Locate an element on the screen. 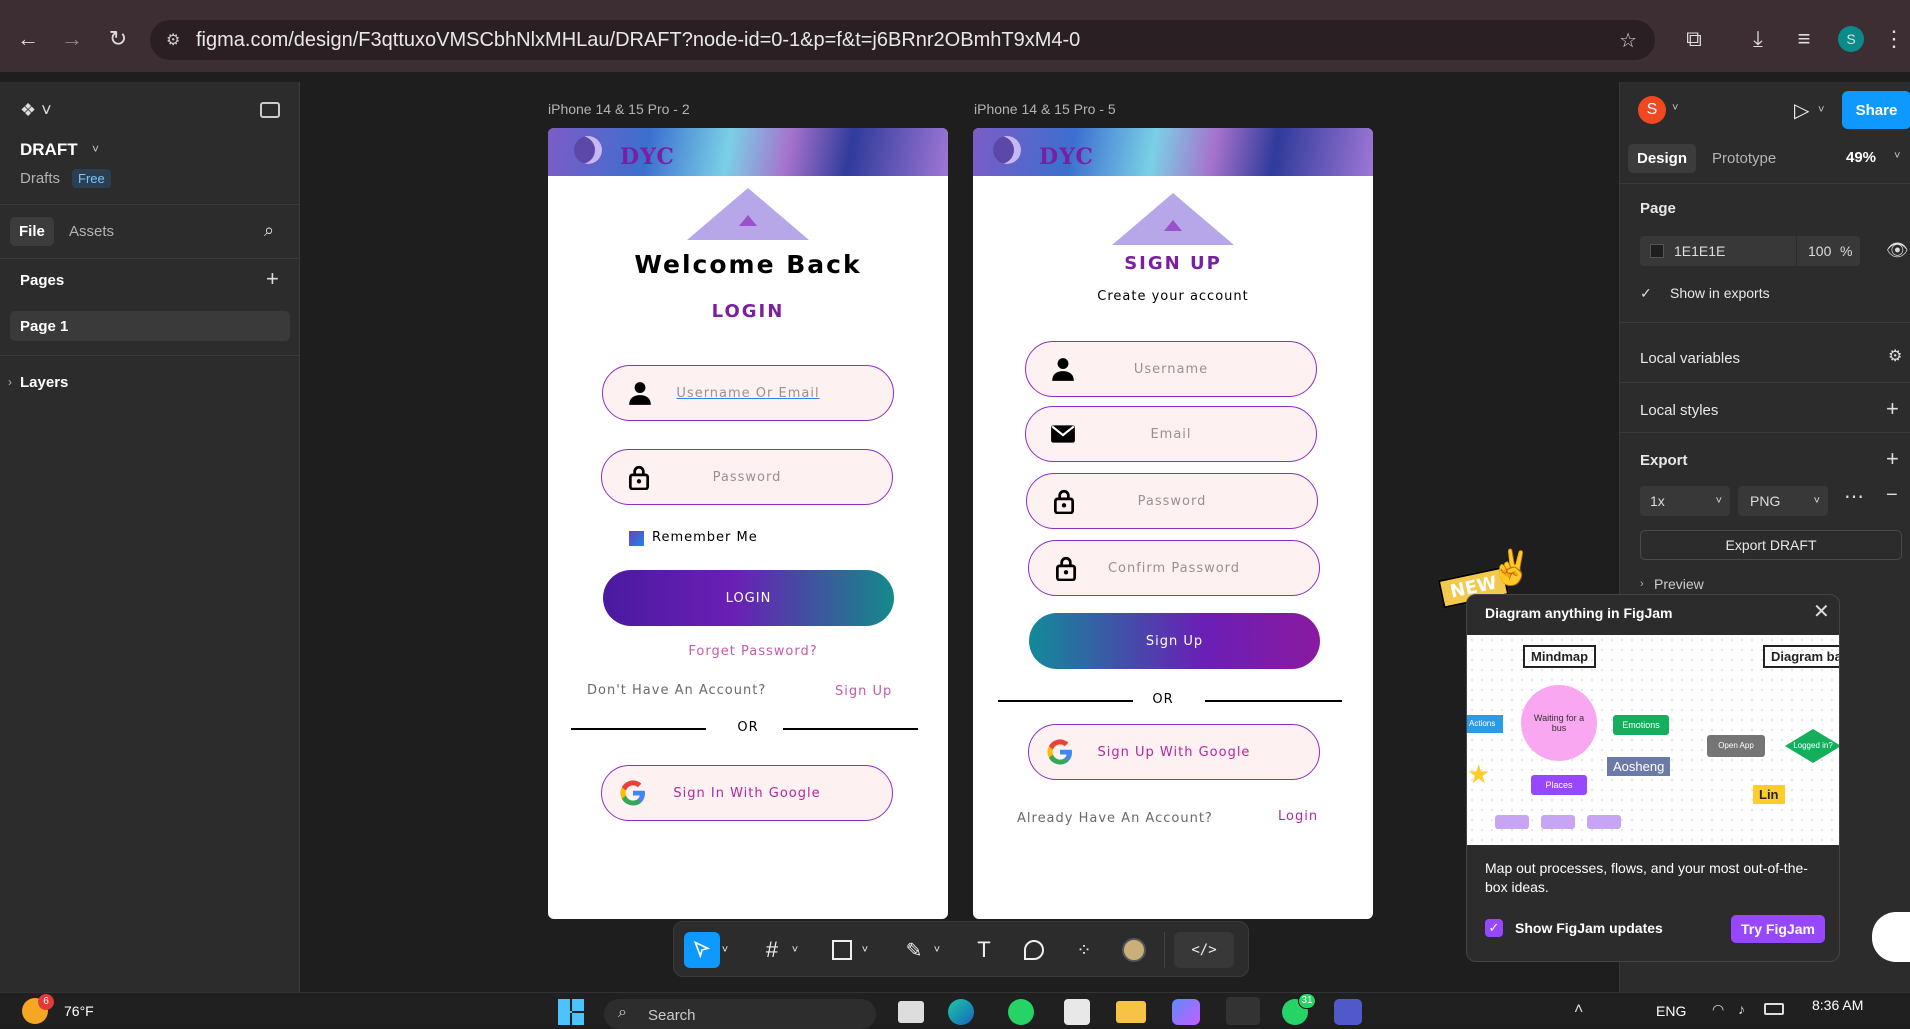 The width and height of the screenshot is (1910, 1029). frame-tool-icon: # is located at coordinates (772, 950).